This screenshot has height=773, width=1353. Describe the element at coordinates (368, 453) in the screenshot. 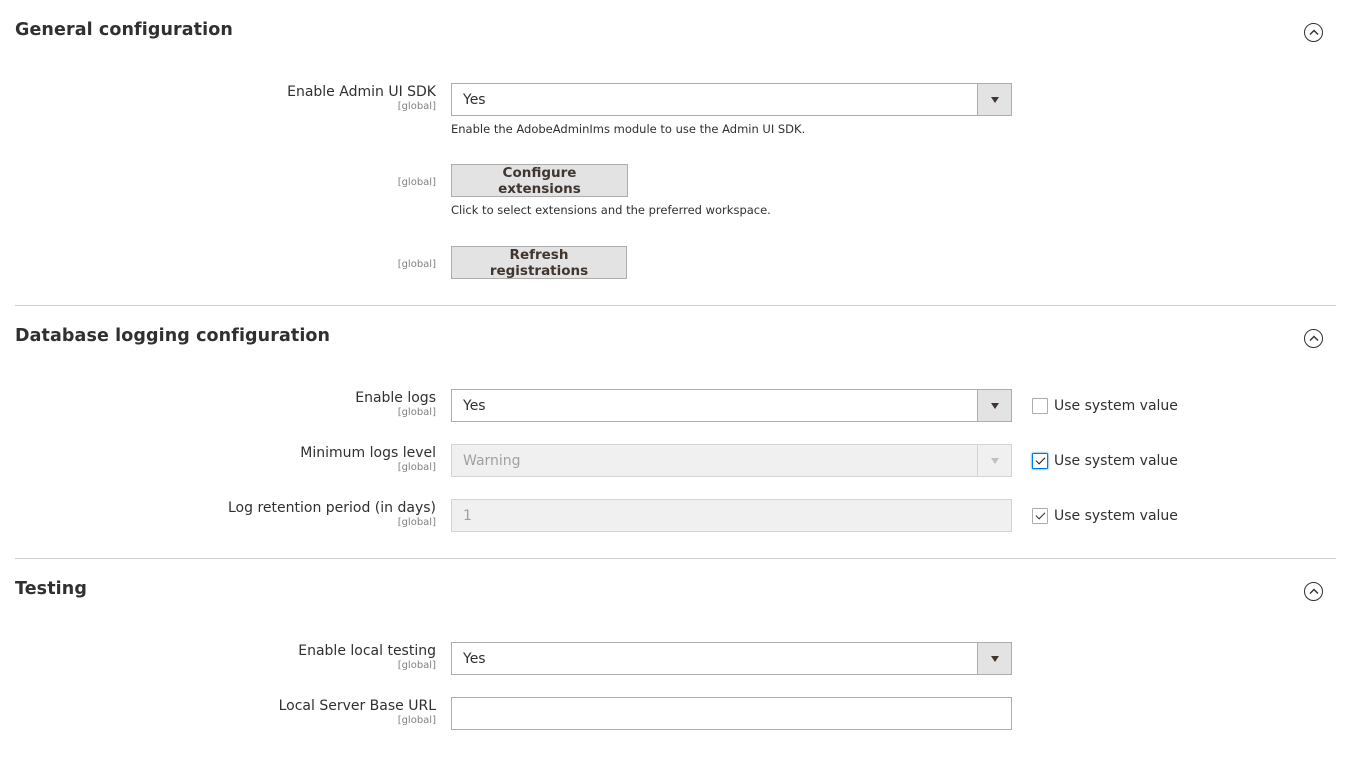

I see `field-label: Minimum logs level` at that location.